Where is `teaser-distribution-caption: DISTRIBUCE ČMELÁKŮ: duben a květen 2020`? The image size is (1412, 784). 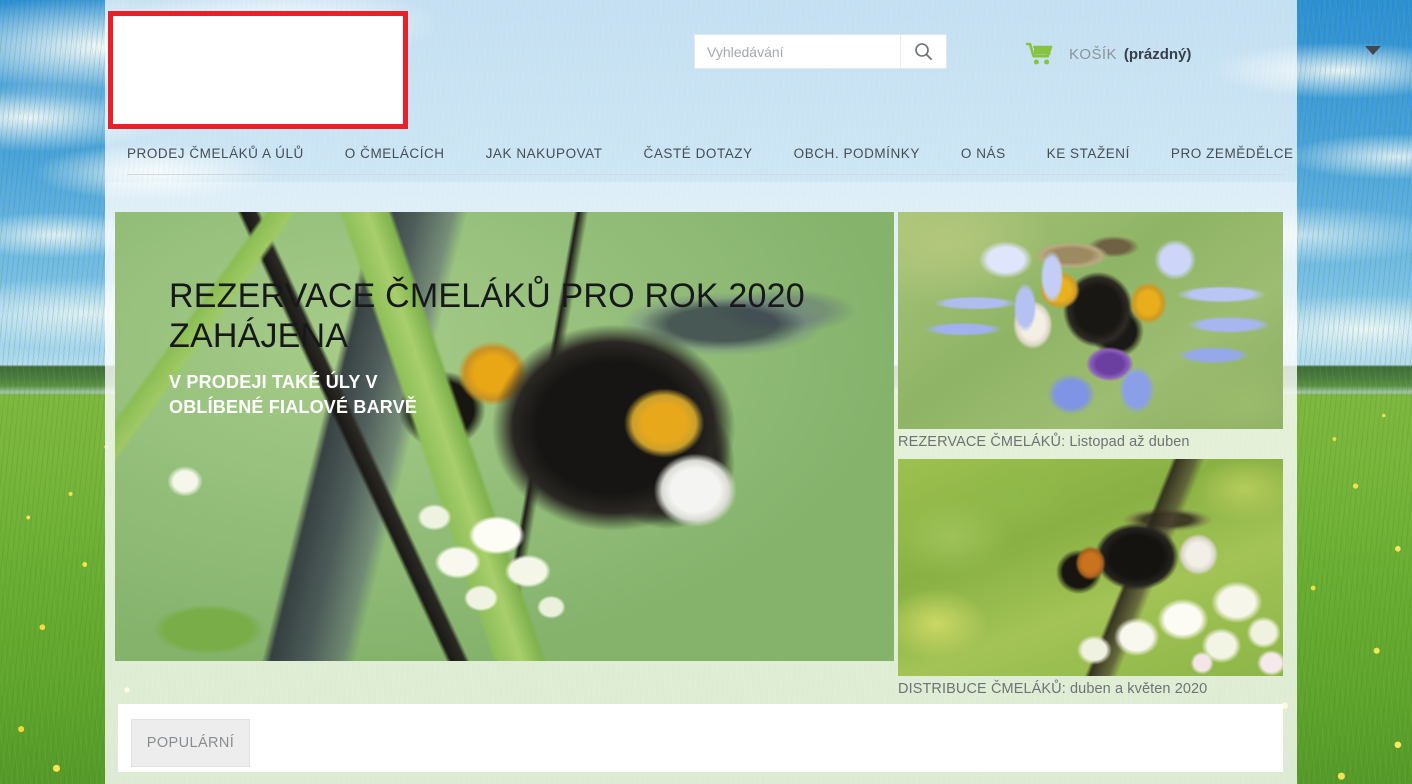
teaser-distribution-caption: DISTRIBUCE ČMELÁKŮ: duben a květen 2020 is located at coordinates (1053, 689).